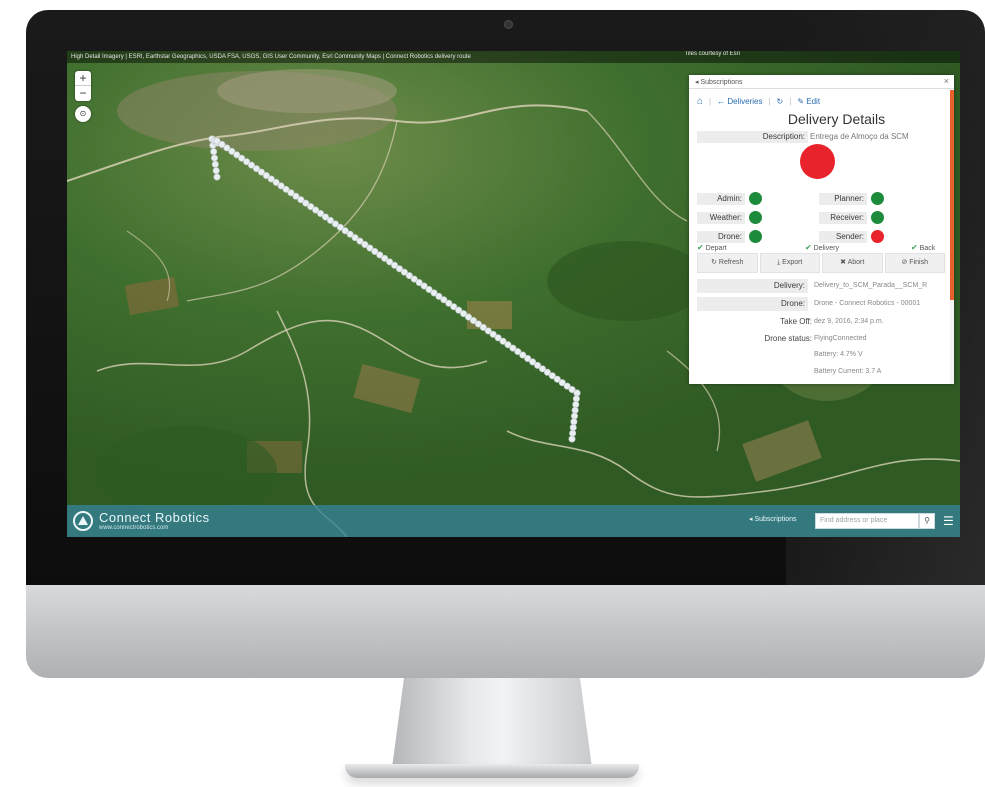 The height and width of the screenshot is (787, 985). Describe the element at coordinates (505, 631) in the screenshot. I see `monitor-chin` at that location.